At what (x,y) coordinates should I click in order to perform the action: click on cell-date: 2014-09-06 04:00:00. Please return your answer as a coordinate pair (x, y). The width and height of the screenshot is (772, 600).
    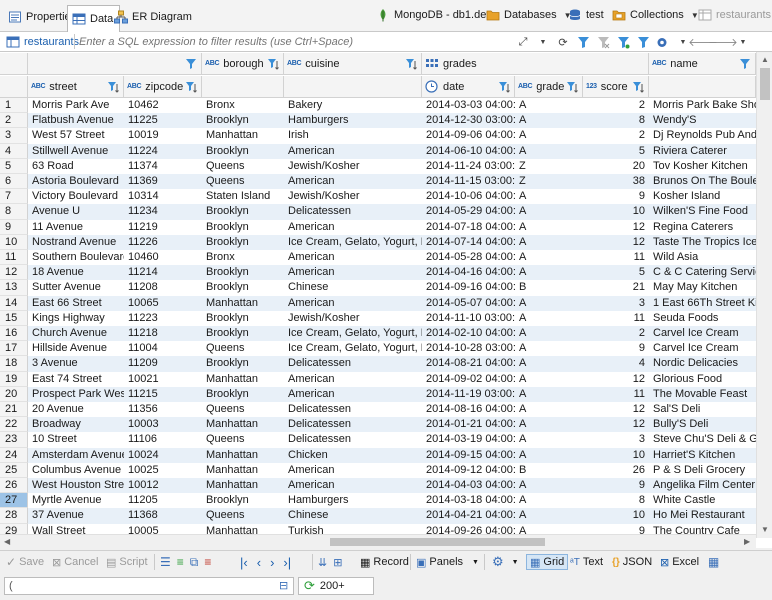
    Looking at the image, I should click on (468, 135).